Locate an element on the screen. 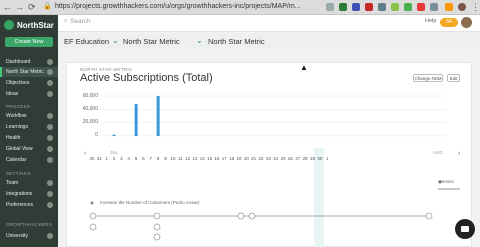 The height and width of the screenshot is (247, 480). chat-button is located at coordinates (465, 229).